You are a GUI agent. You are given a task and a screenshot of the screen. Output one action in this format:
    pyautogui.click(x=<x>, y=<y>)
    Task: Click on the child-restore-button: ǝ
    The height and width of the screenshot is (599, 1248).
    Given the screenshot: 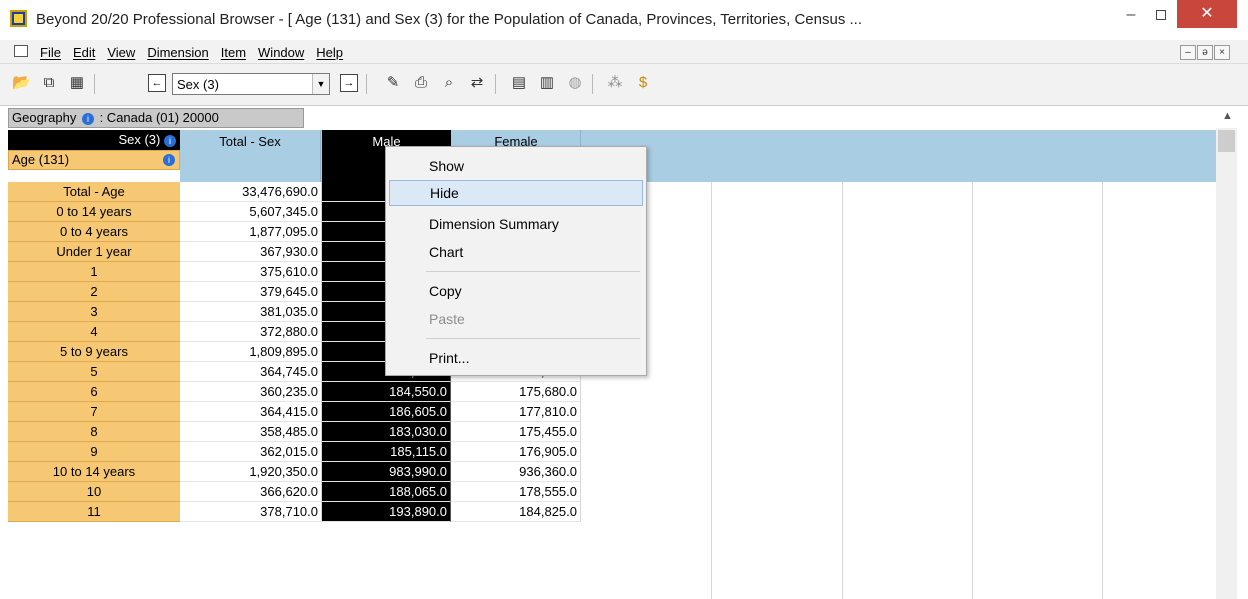 What is the action you would take?
    pyautogui.click(x=1205, y=52)
    